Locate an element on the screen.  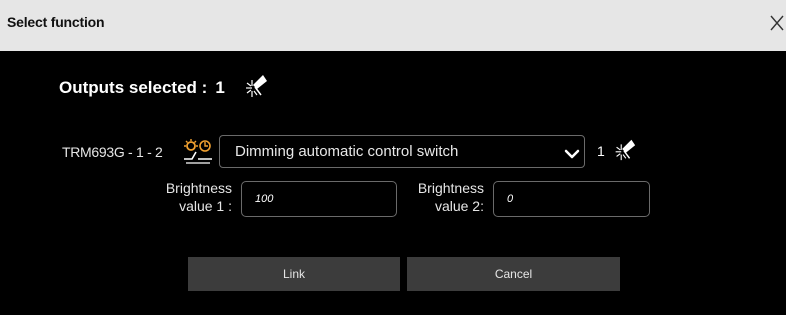
dialog-title: Select function is located at coordinates (56, 22).